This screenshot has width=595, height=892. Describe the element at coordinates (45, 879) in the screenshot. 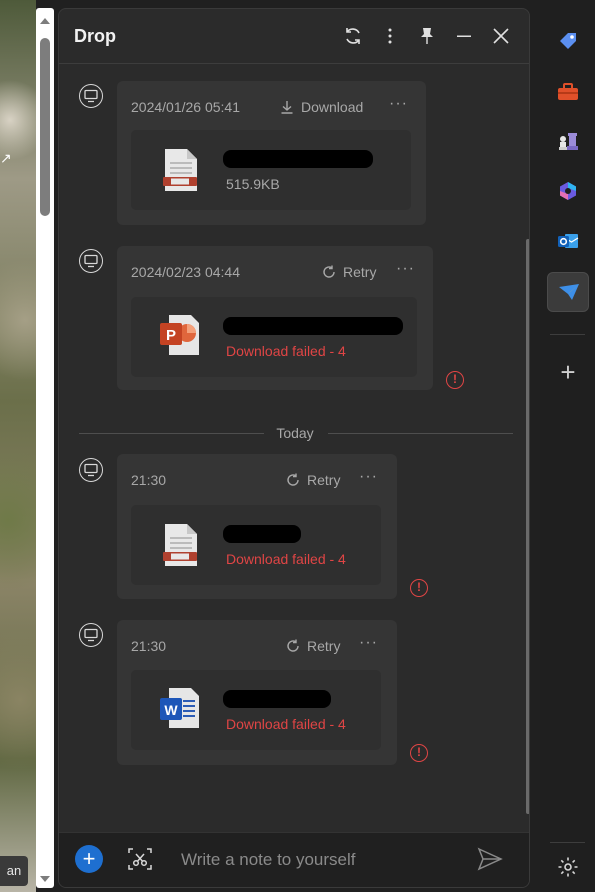

I see `scroll-down-icon` at that location.